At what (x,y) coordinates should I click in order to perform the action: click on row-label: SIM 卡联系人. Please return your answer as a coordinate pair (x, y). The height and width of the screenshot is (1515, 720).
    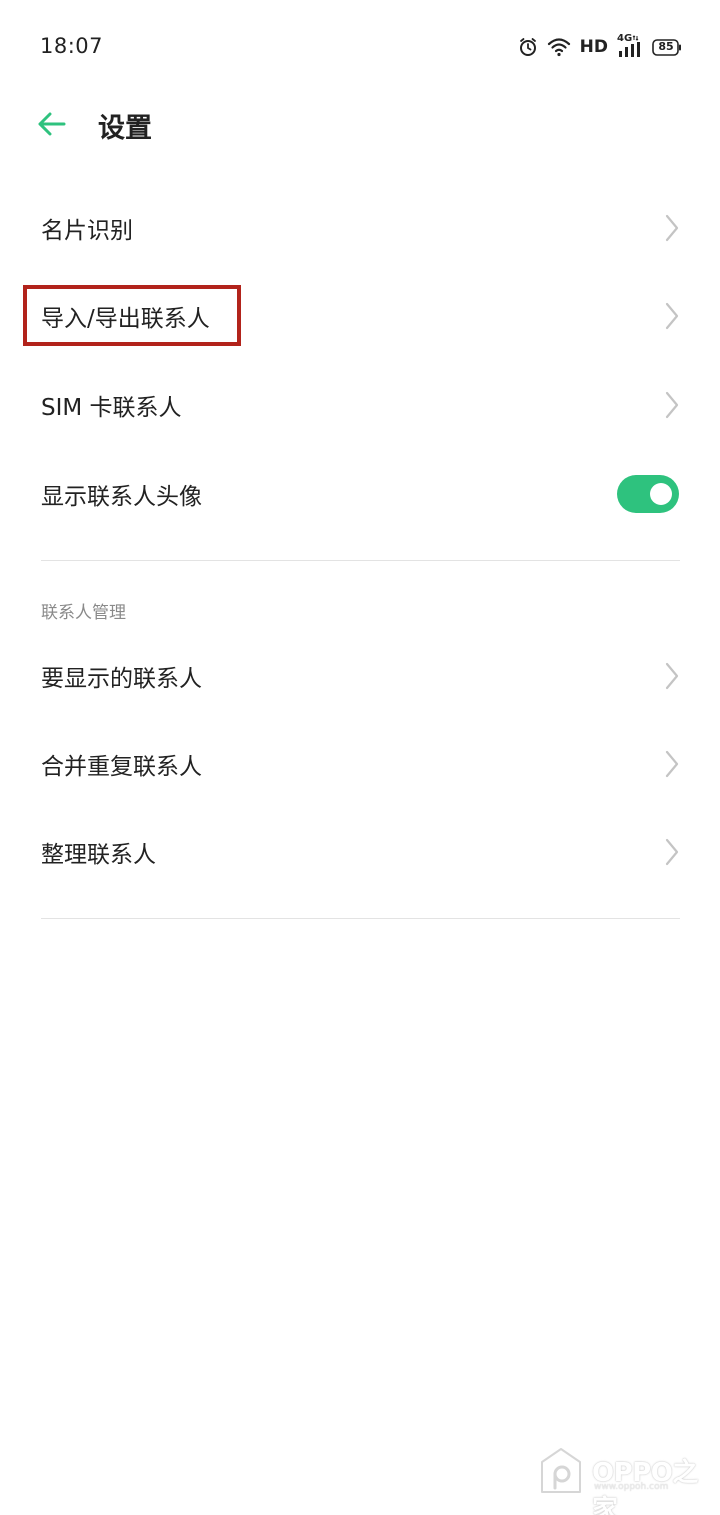
    Looking at the image, I should click on (111, 408).